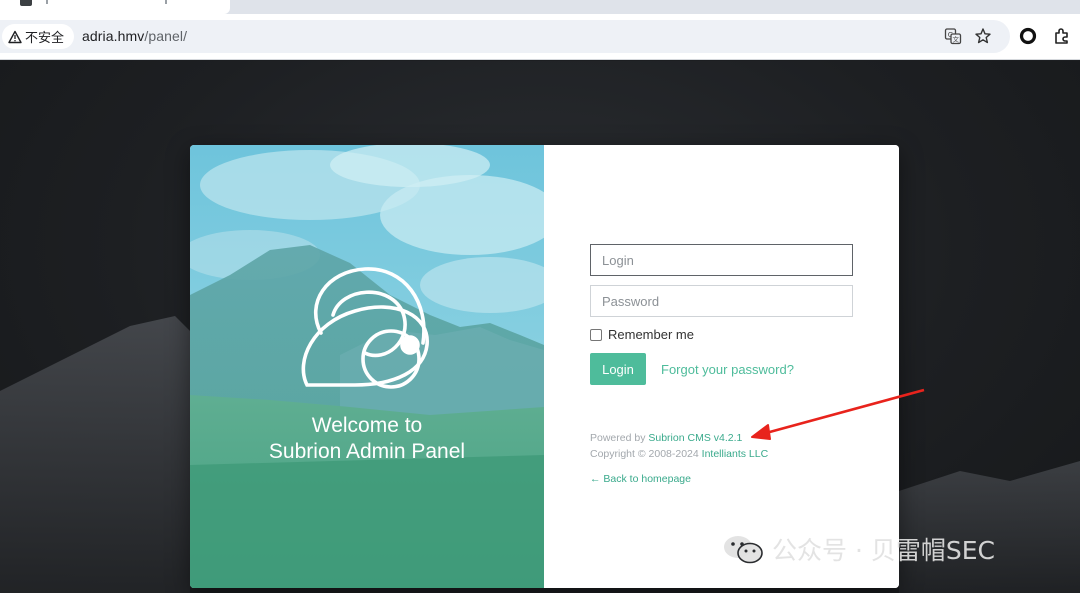 Image resolution: width=1080 pixels, height=593 pixels. I want to click on remember-me-label: Remember me, so click(651, 334).